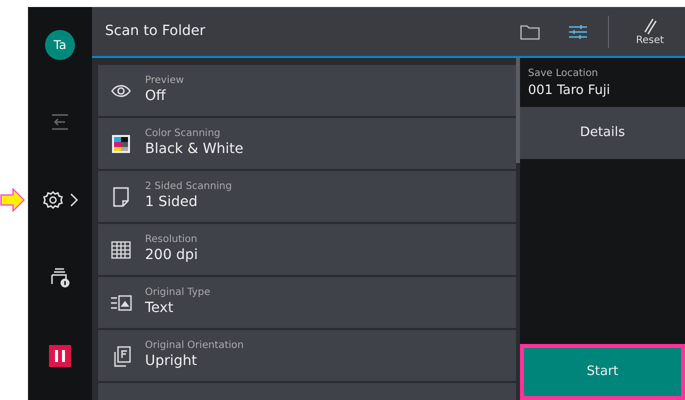  Describe the element at coordinates (156, 96) in the screenshot. I see `feature-value: Off` at that location.